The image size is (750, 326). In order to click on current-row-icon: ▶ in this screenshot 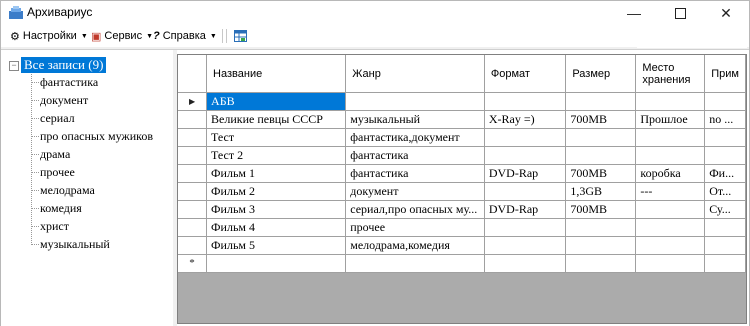, I will do `click(193, 101)`.